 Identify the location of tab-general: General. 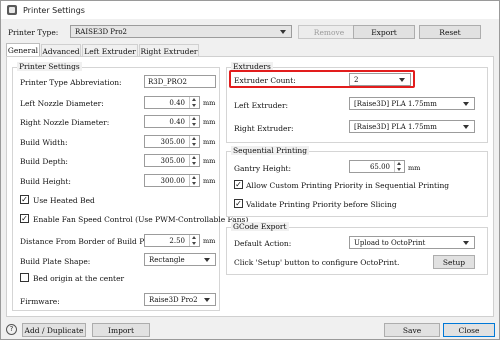
(23, 50).